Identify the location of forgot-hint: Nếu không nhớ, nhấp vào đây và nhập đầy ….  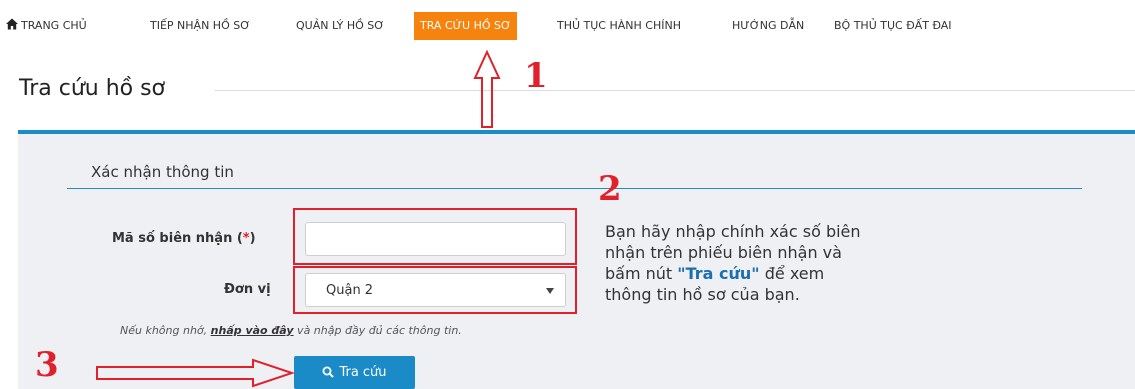
(291, 330).